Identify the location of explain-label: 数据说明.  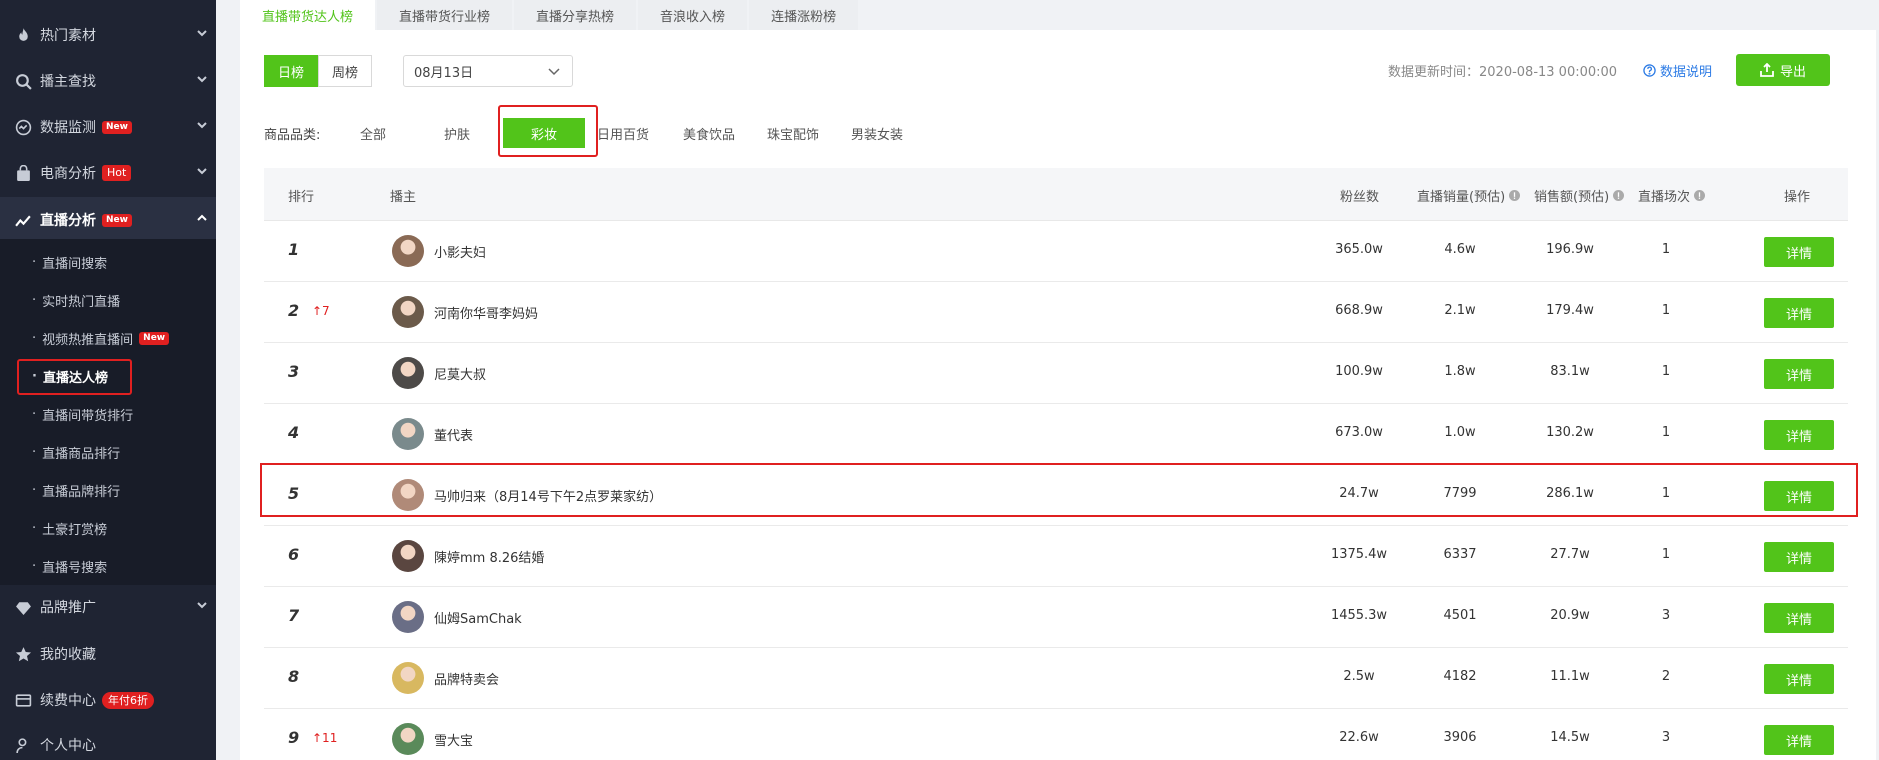
(1686, 72).